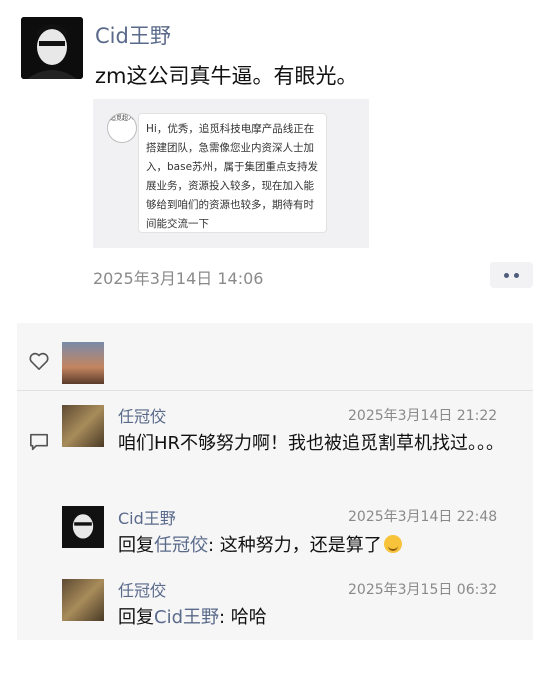  What do you see at coordinates (423, 517) in the screenshot?
I see `comment-time: 2025年3月14日 22:48` at bounding box center [423, 517].